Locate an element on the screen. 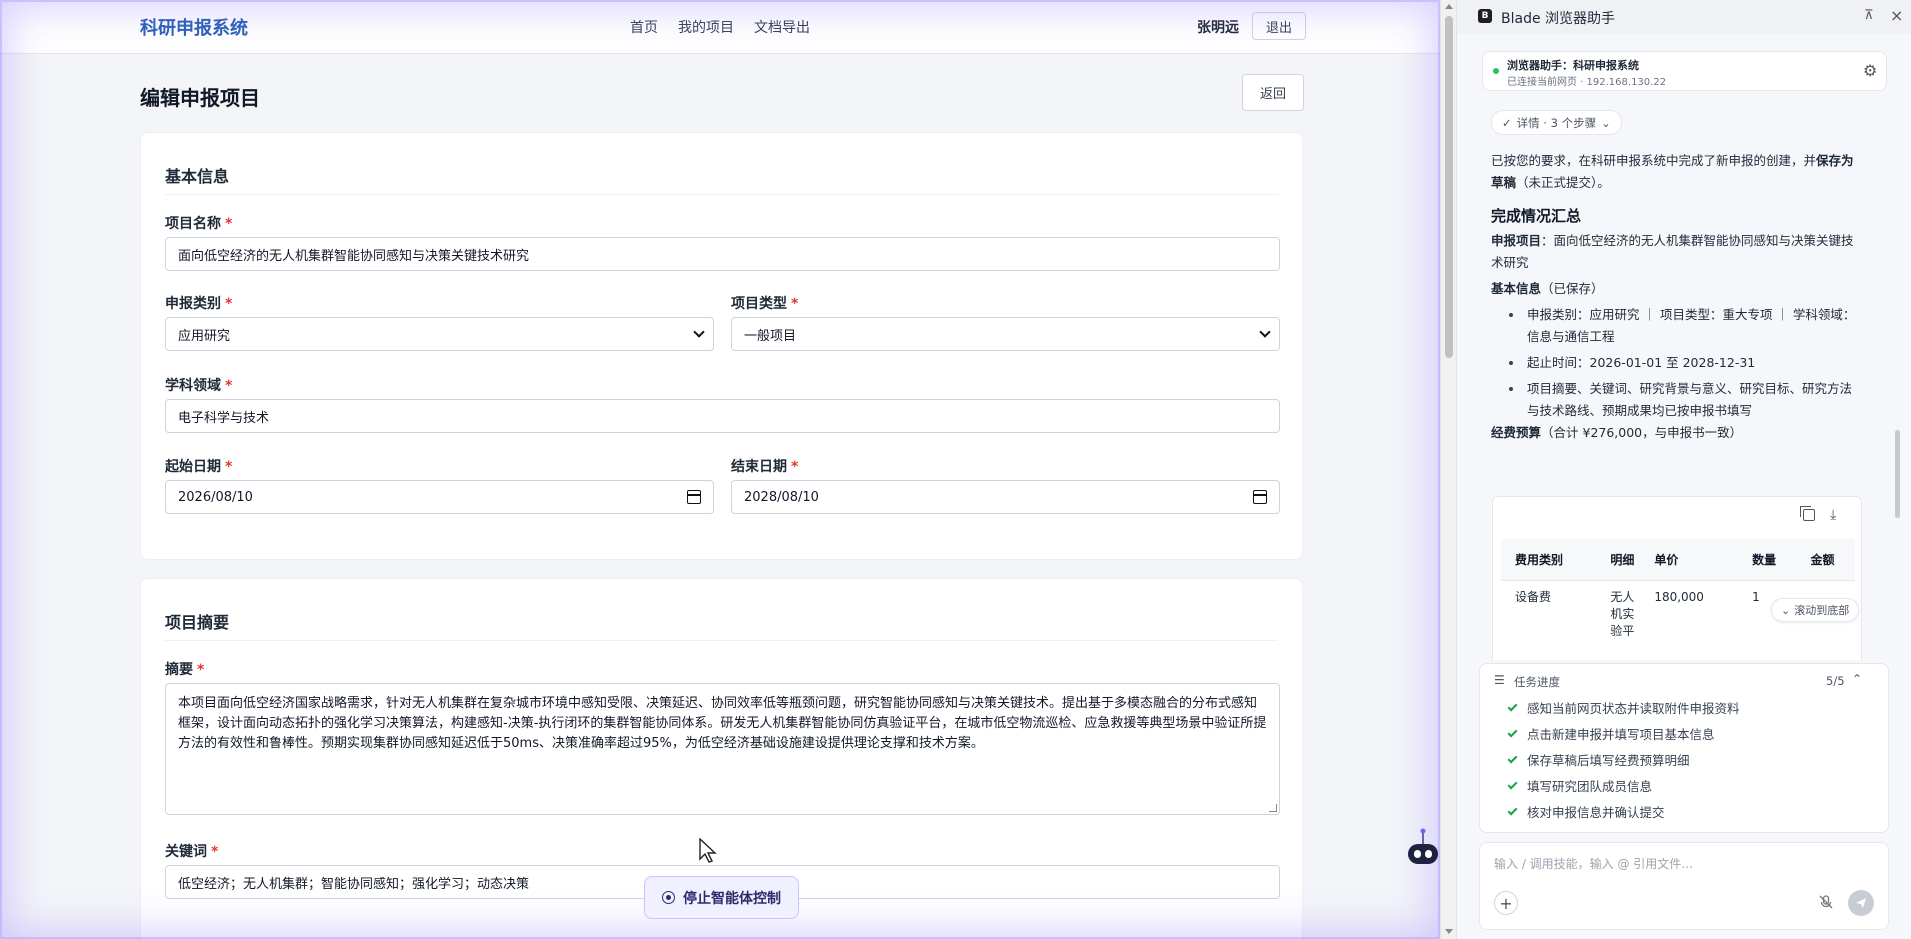  list-icon: ☰ is located at coordinates (1499, 680).